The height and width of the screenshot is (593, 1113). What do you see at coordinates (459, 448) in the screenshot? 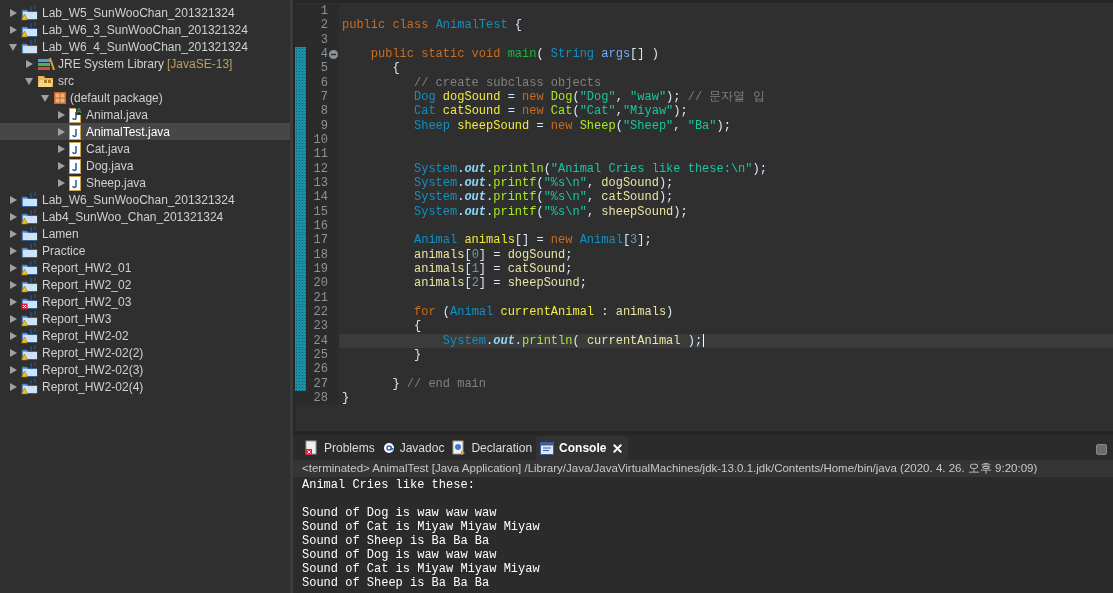
I see `declaration-icon` at bounding box center [459, 448].